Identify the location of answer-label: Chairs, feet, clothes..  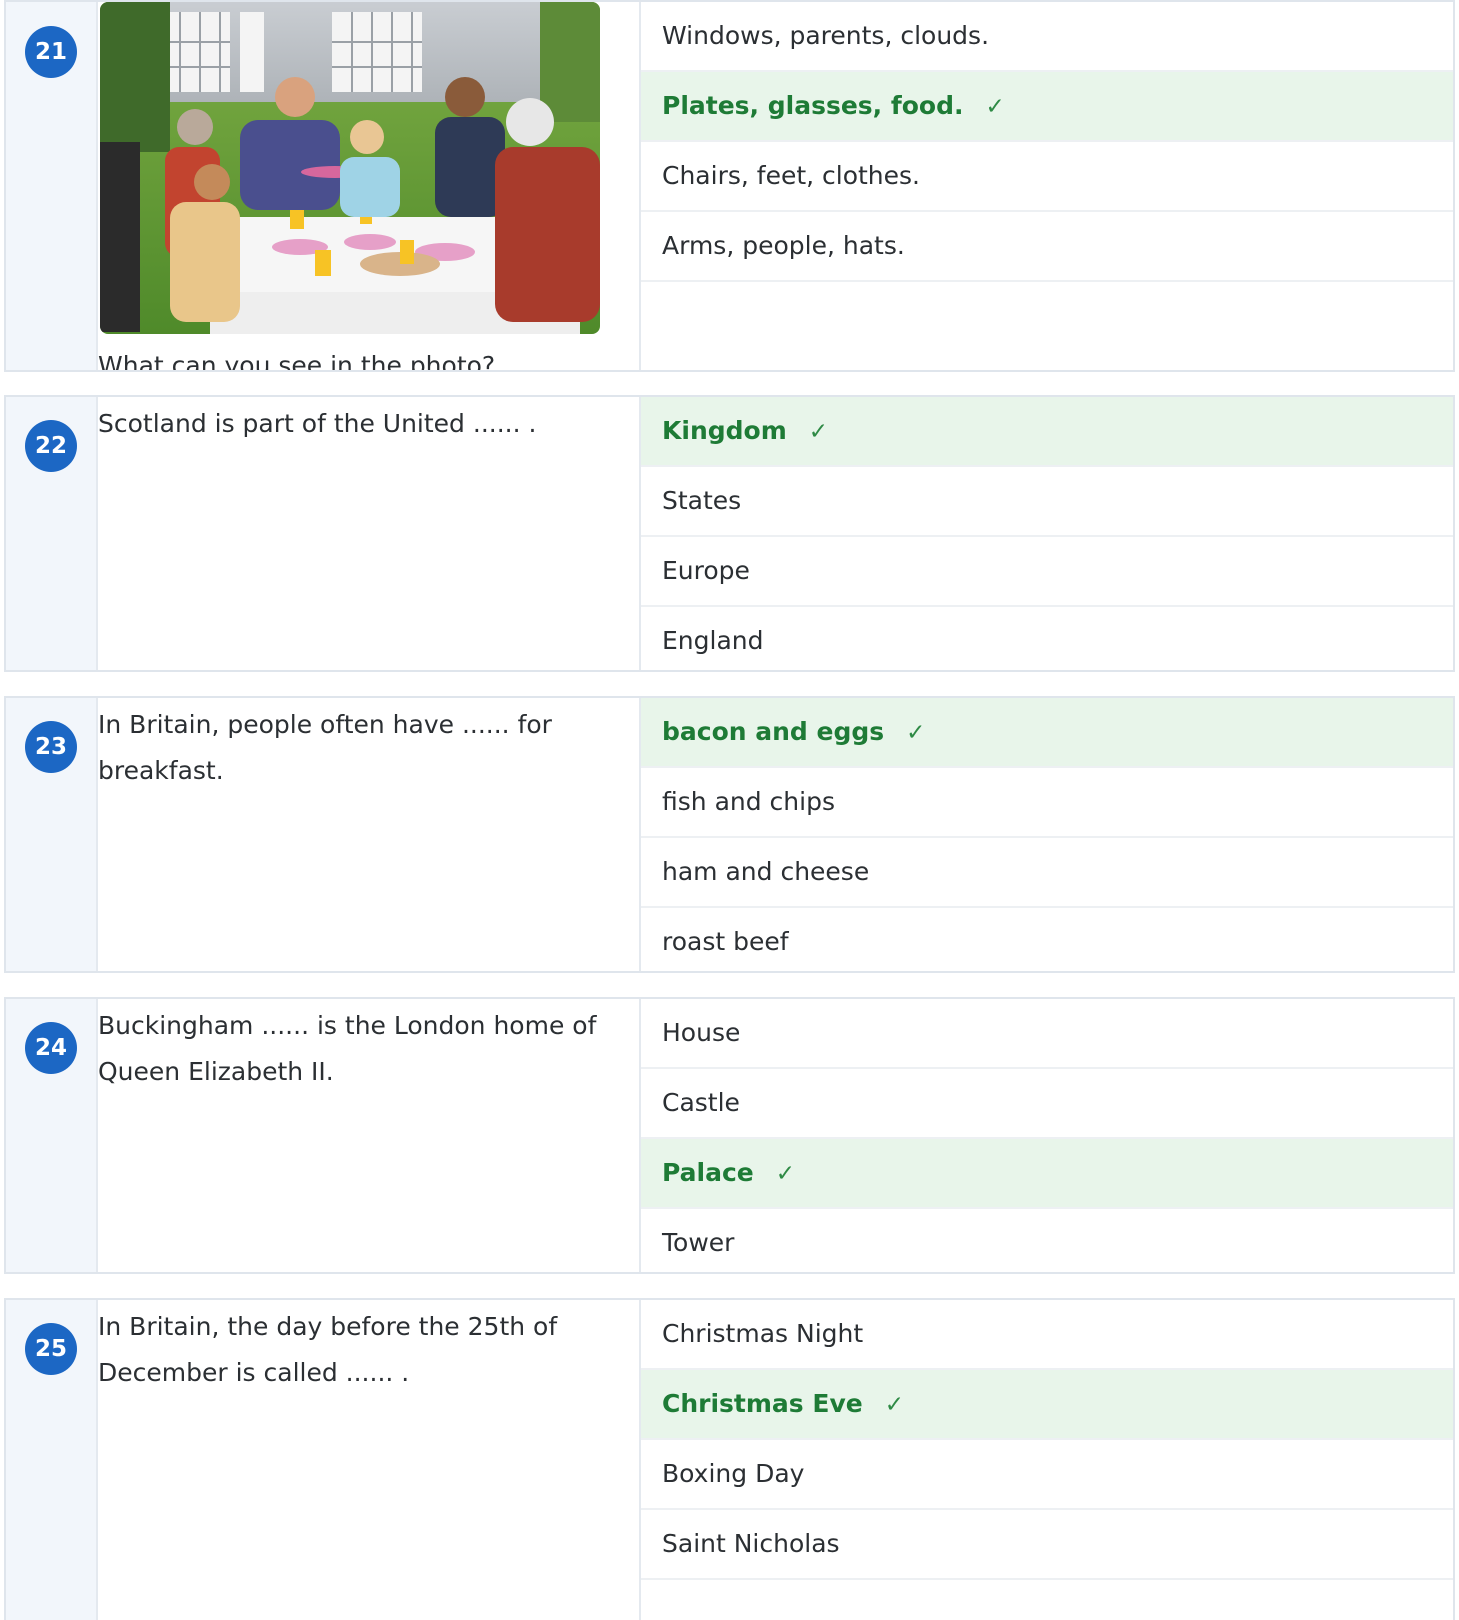
(791, 175).